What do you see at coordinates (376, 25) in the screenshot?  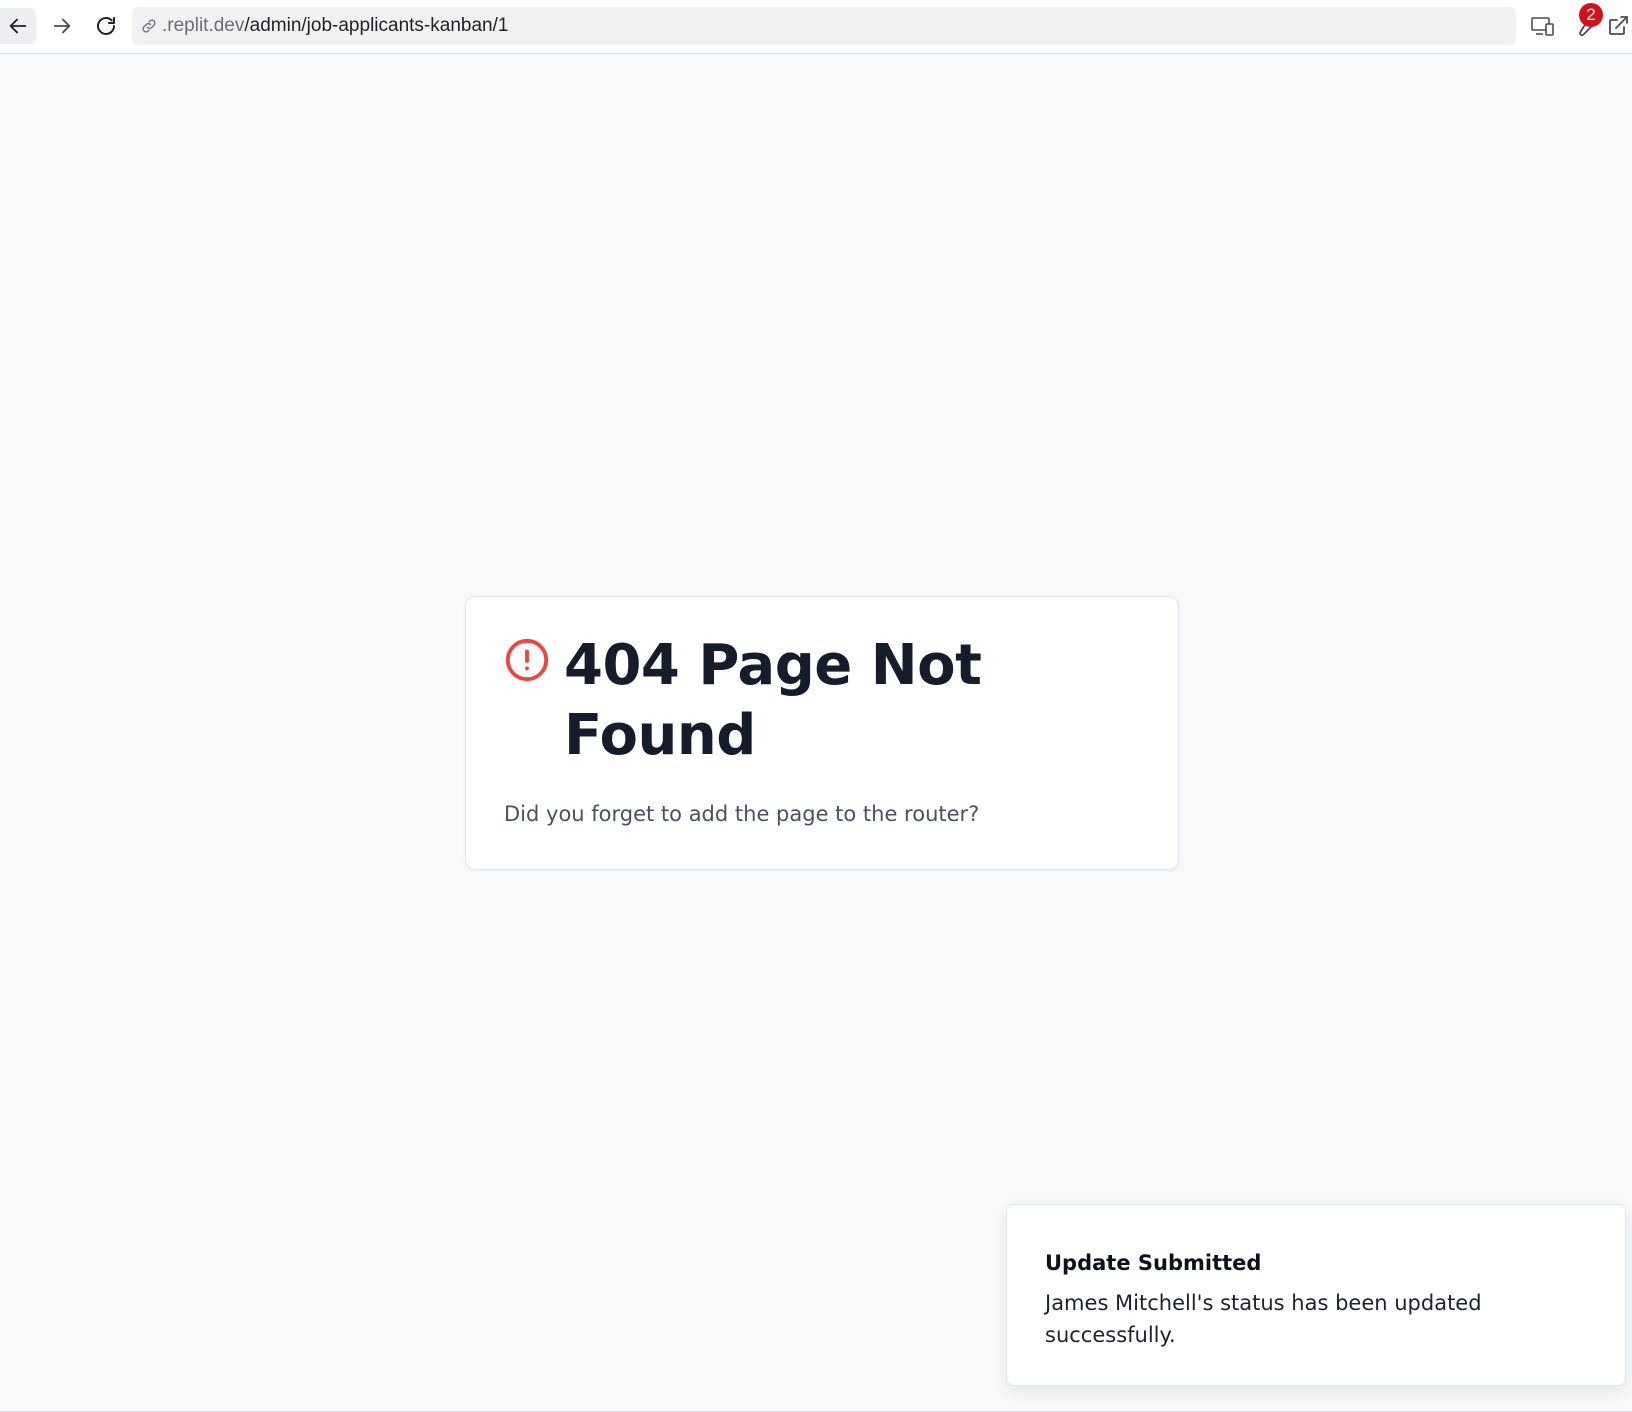 I see `url-path: /admin/job-applicants-kanban/1` at bounding box center [376, 25].